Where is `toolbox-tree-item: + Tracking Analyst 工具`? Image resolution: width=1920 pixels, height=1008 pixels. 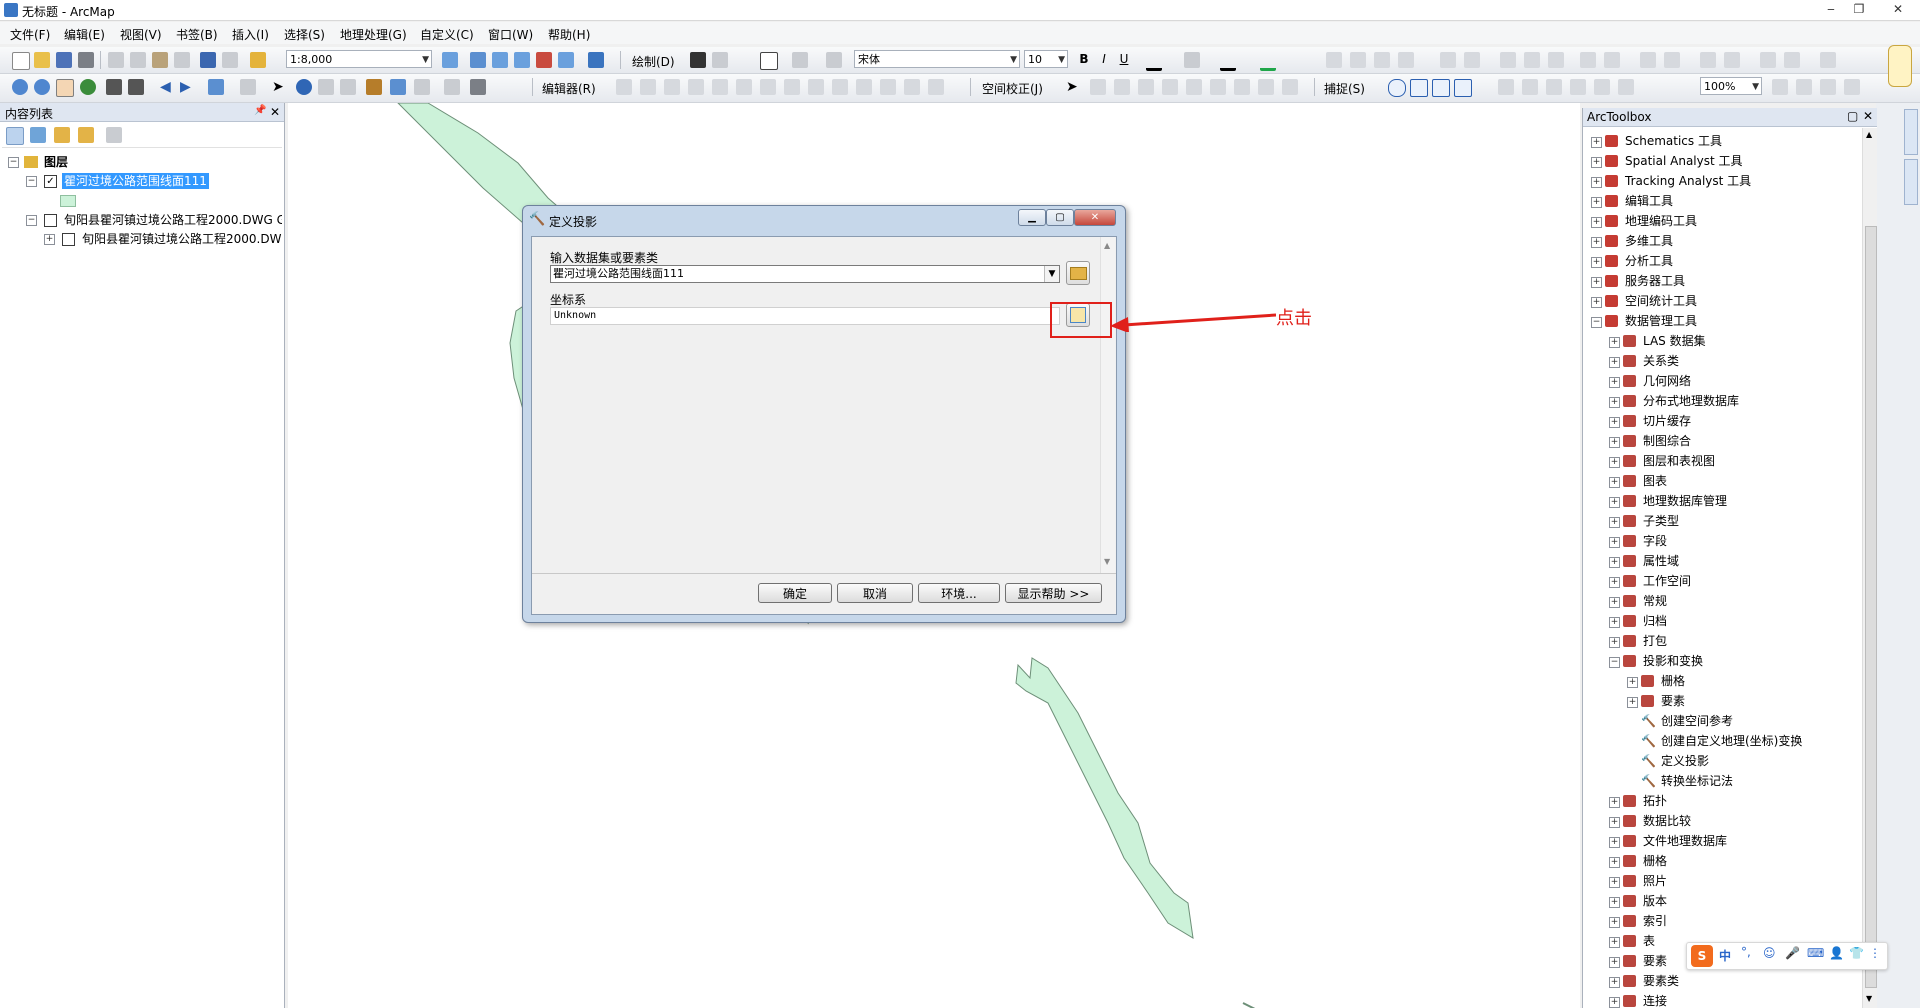
toolbox-tree-item: + Tracking Analyst 工具 is located at coordinates (1722, 181).